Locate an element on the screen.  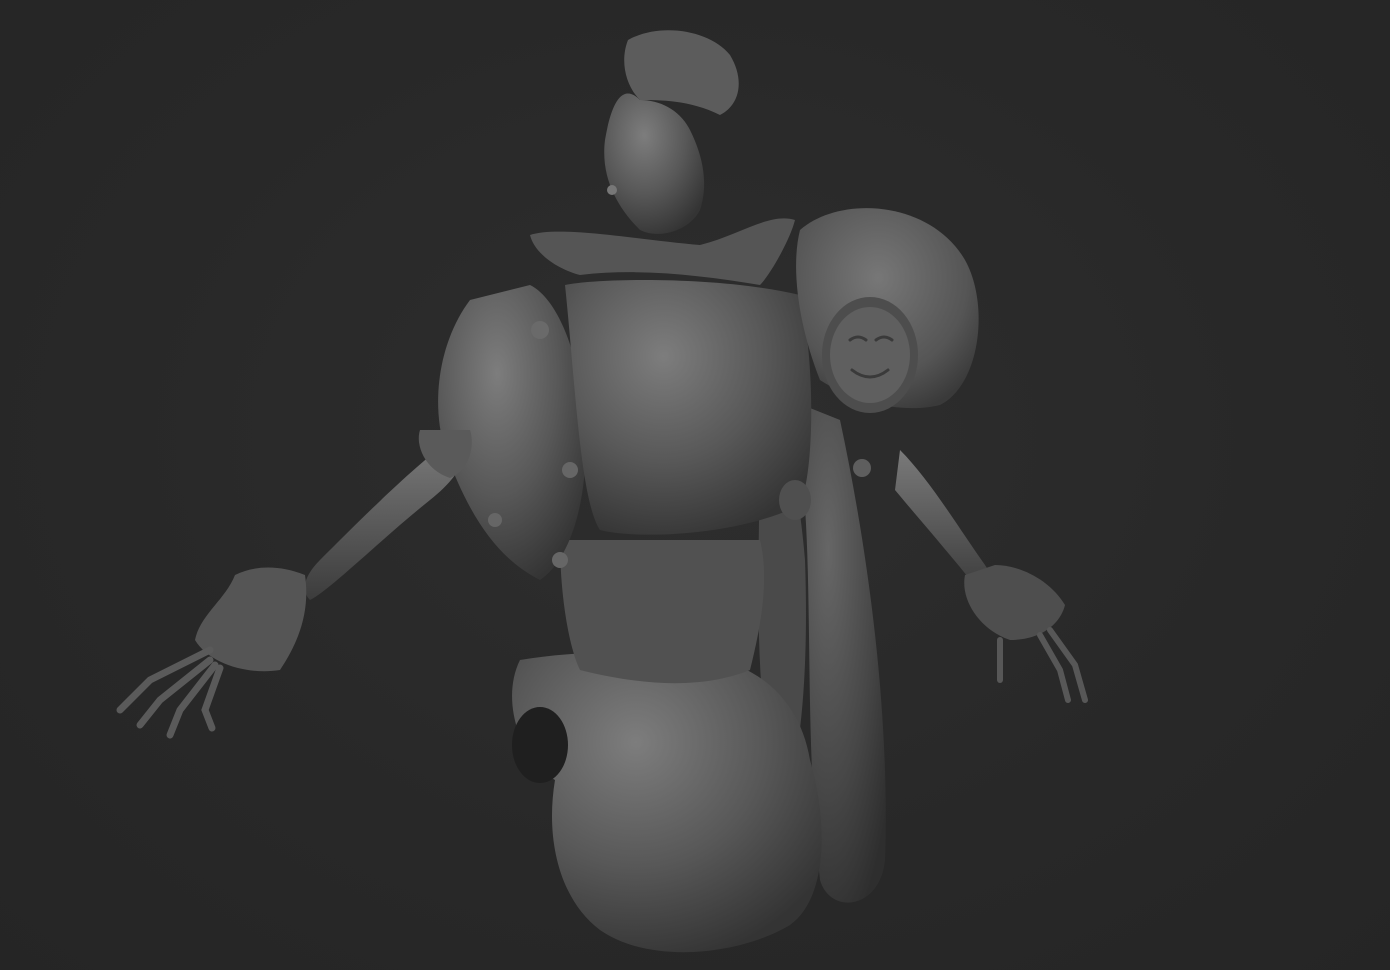
right-arm is located at coordinates (991, 576).